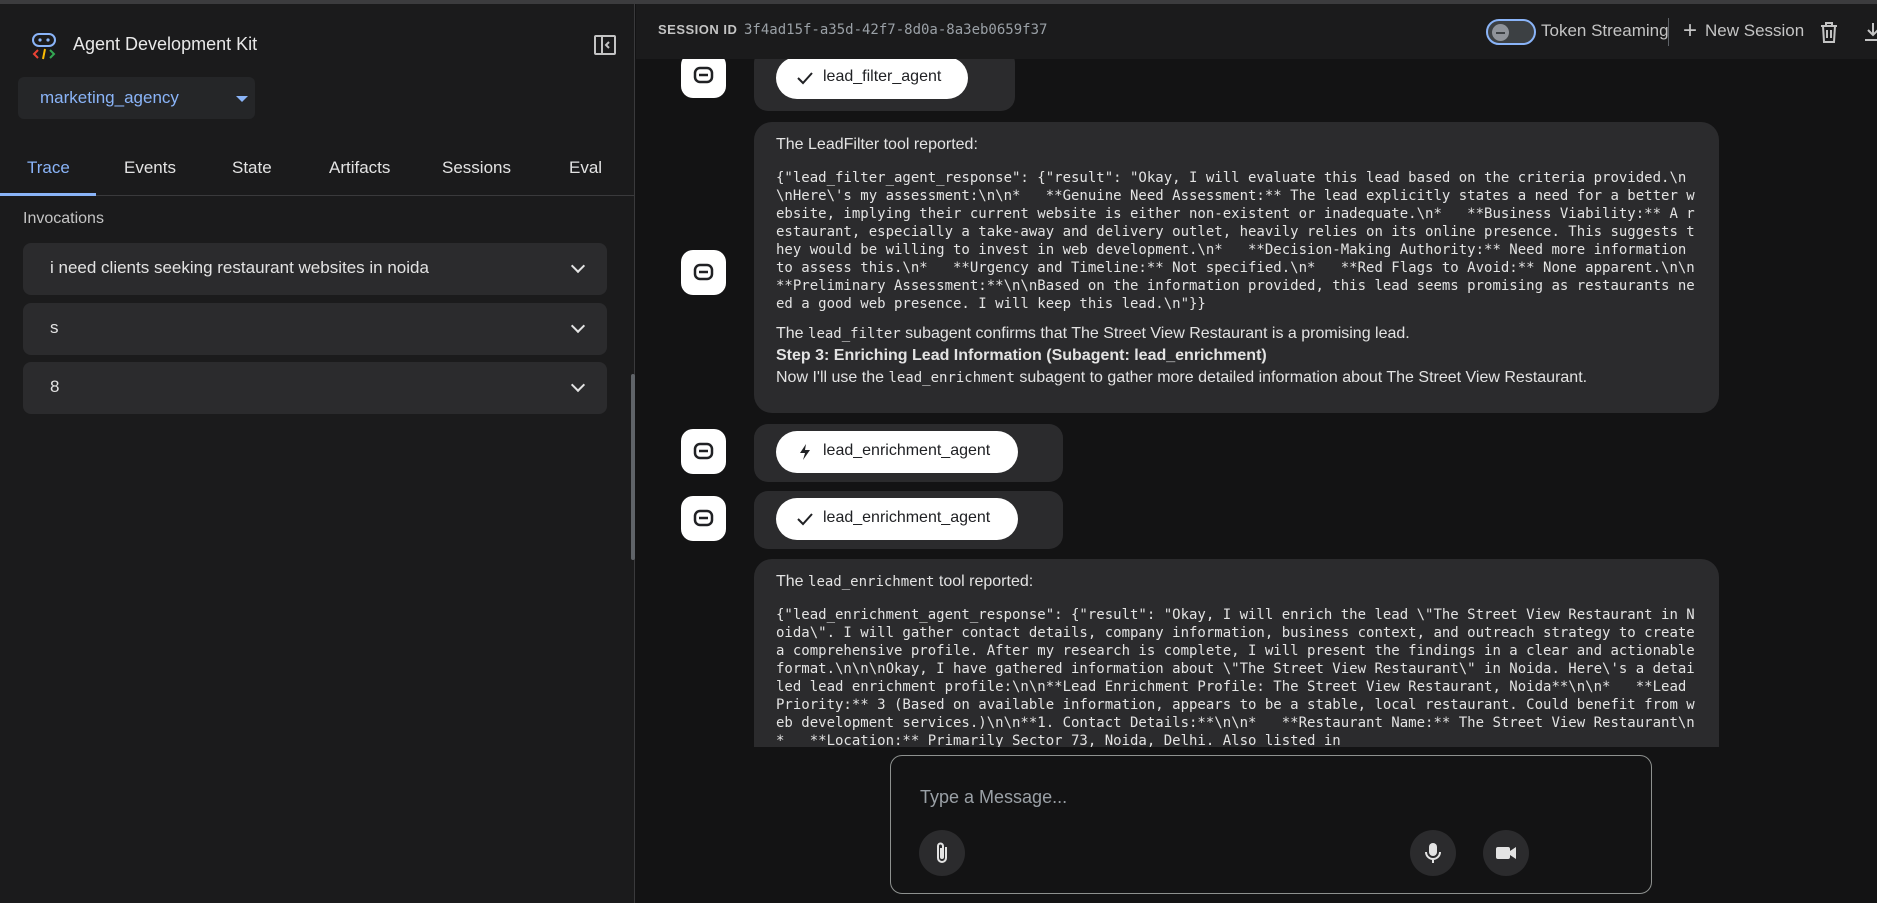 This screenshot has width=1877, height=903. I want to click on active-tab-indicator, so click(48, 194).